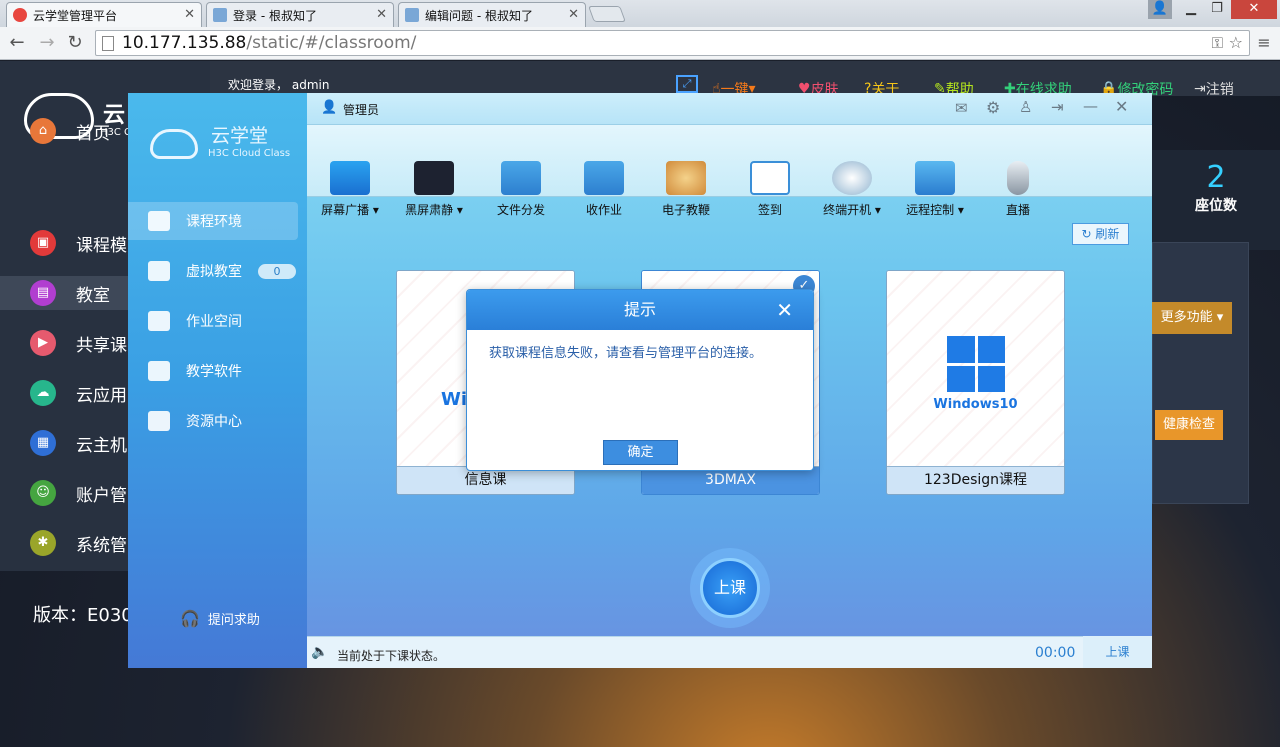 This screenshot has width=1280, height=747. I want to click on course-os-text: Windows10, so click(975, 404).